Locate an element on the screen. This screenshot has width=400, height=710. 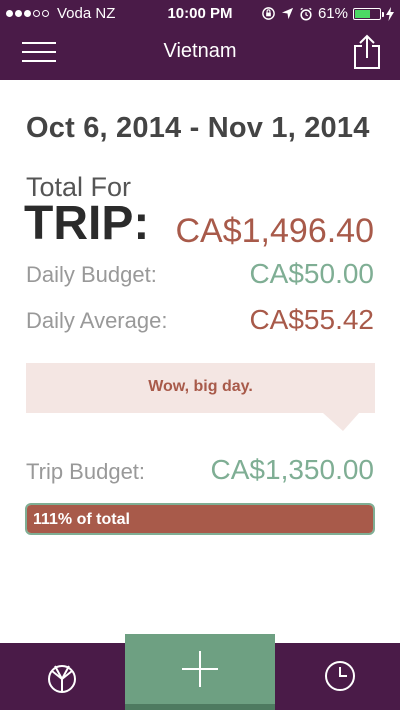
add-expense-button is located at coordinates (200, 672).